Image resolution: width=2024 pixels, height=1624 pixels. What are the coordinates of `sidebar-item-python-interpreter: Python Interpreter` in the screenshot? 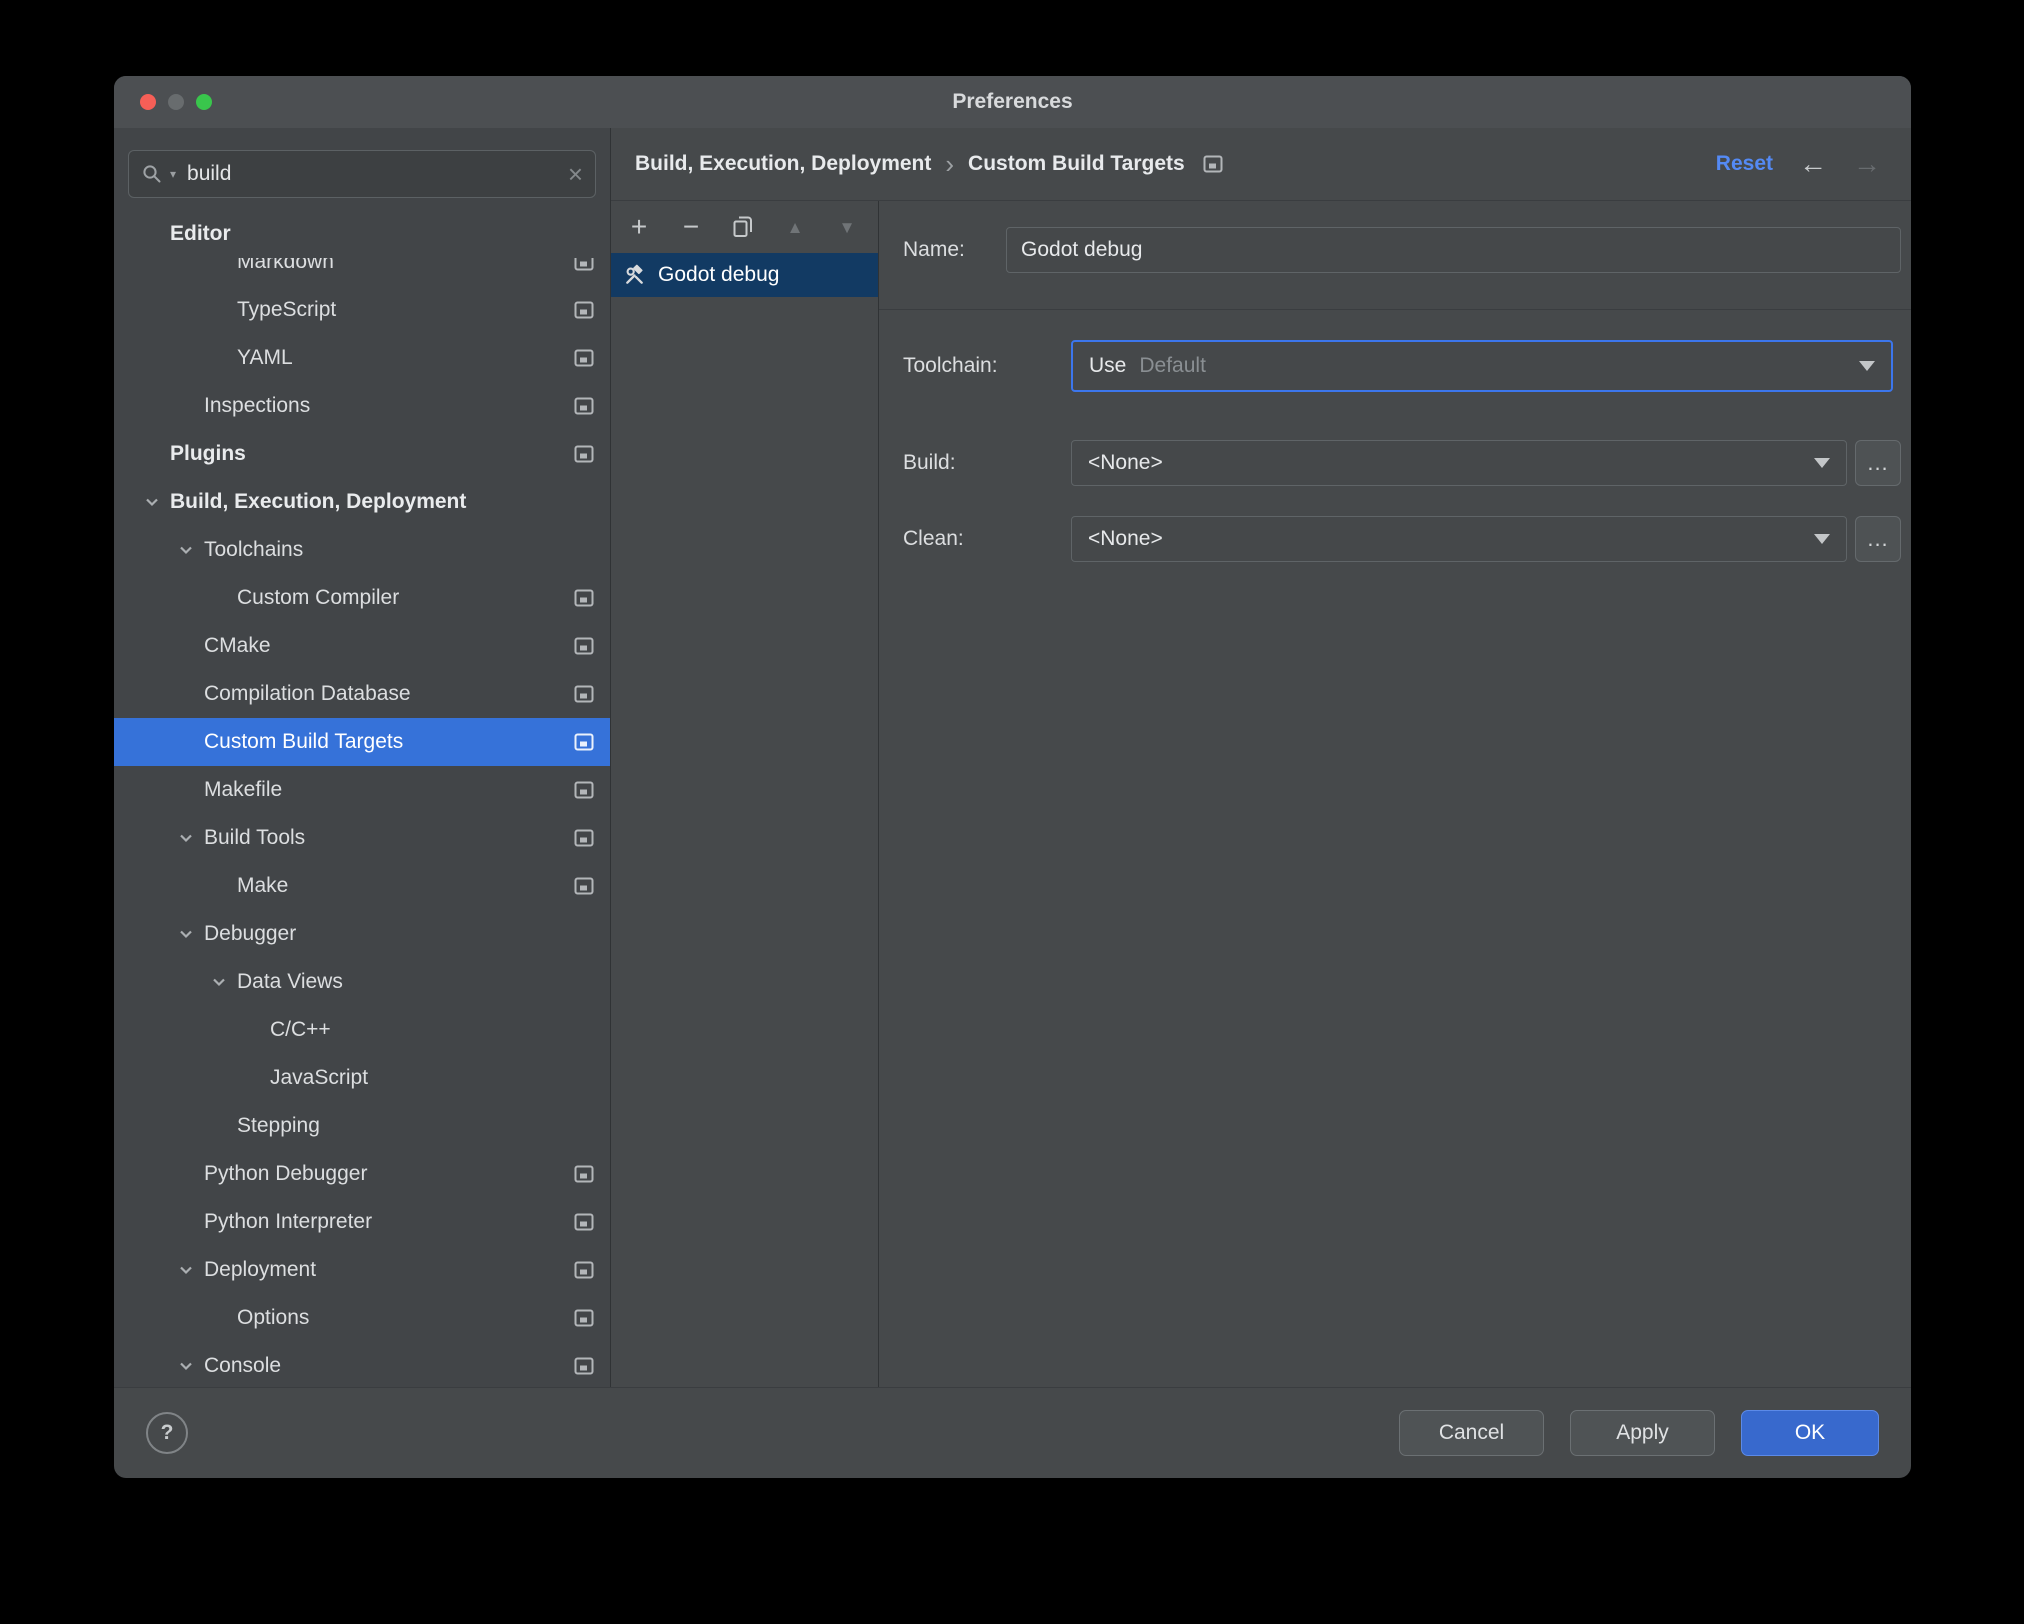 It's located at (362, 1222).